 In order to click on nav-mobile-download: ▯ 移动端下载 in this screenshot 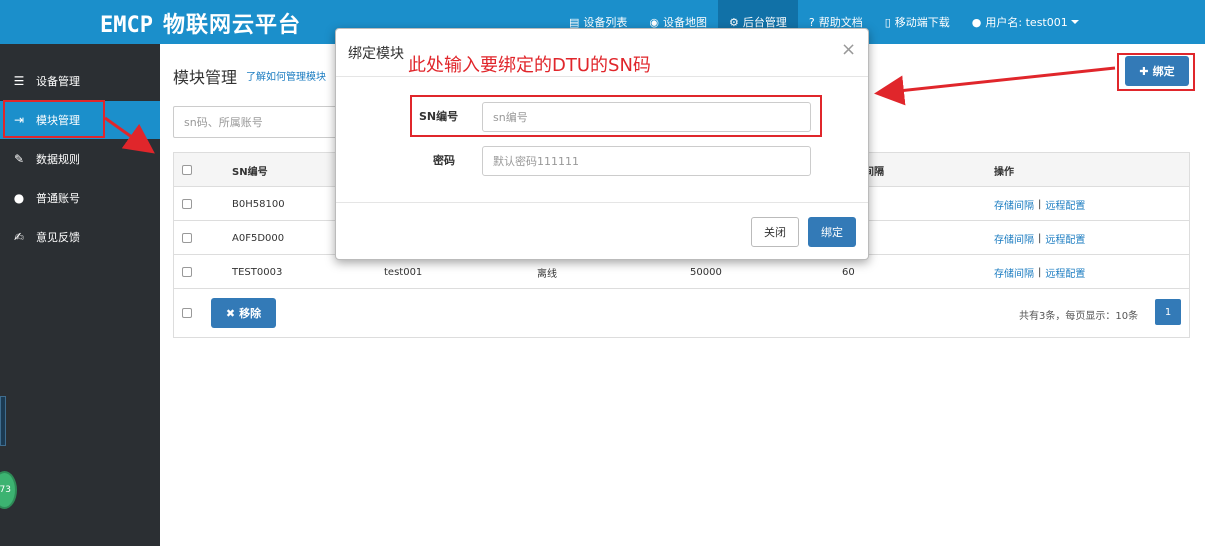, I will do `click(917, 22)`.